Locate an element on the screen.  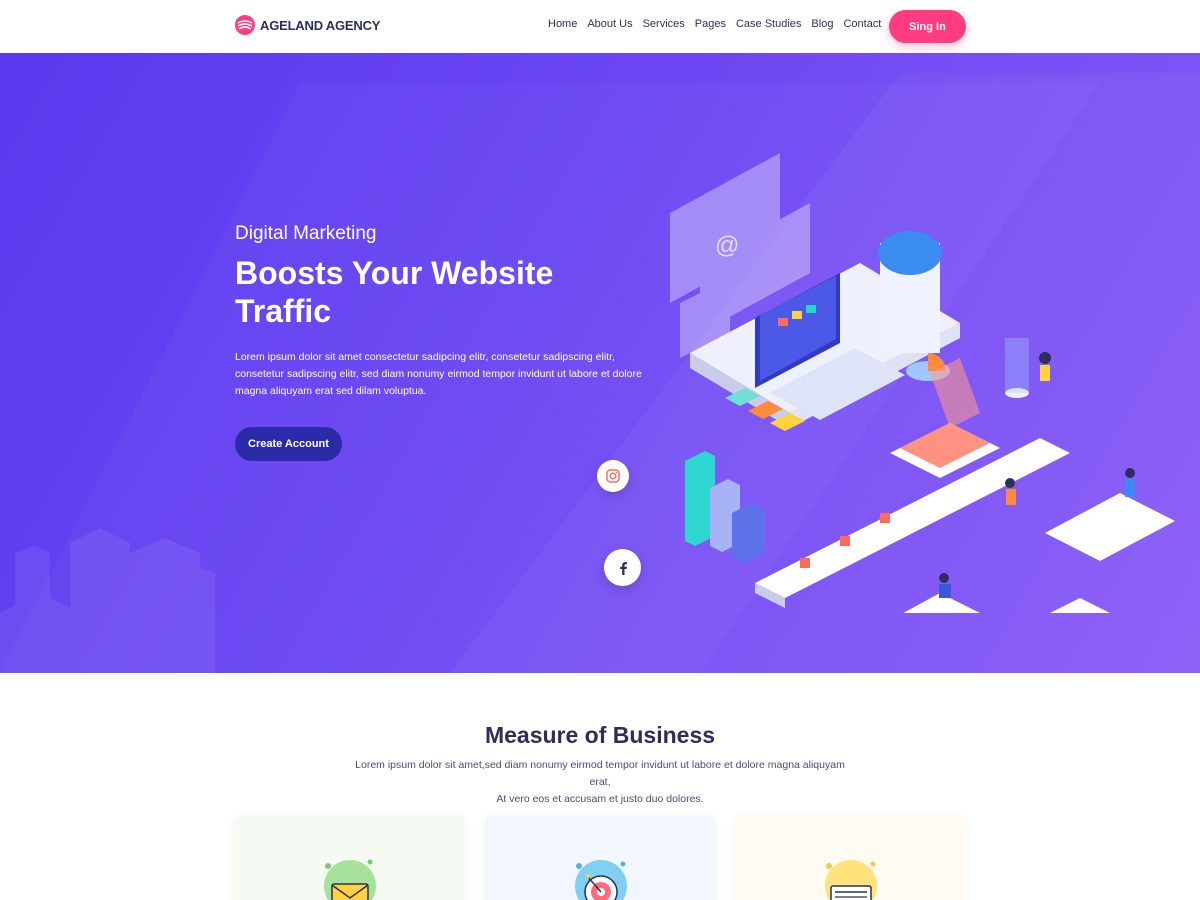
feature-card-email is located at coordinates (349, 858).